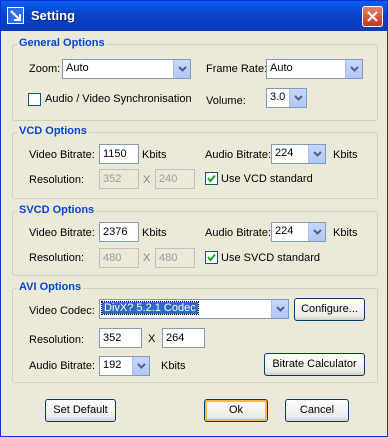  What do you see at coordinates (119, 258) in the screenshot?
I see `svcd-res-width-input: 480` at bounding box center [119, 258].